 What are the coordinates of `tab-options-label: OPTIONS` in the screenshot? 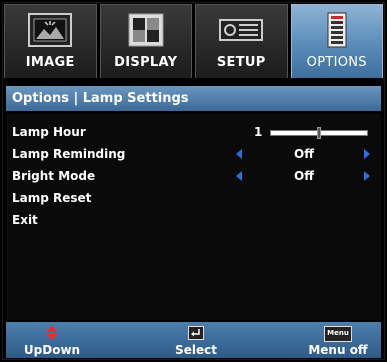 It's located at (336, 62).